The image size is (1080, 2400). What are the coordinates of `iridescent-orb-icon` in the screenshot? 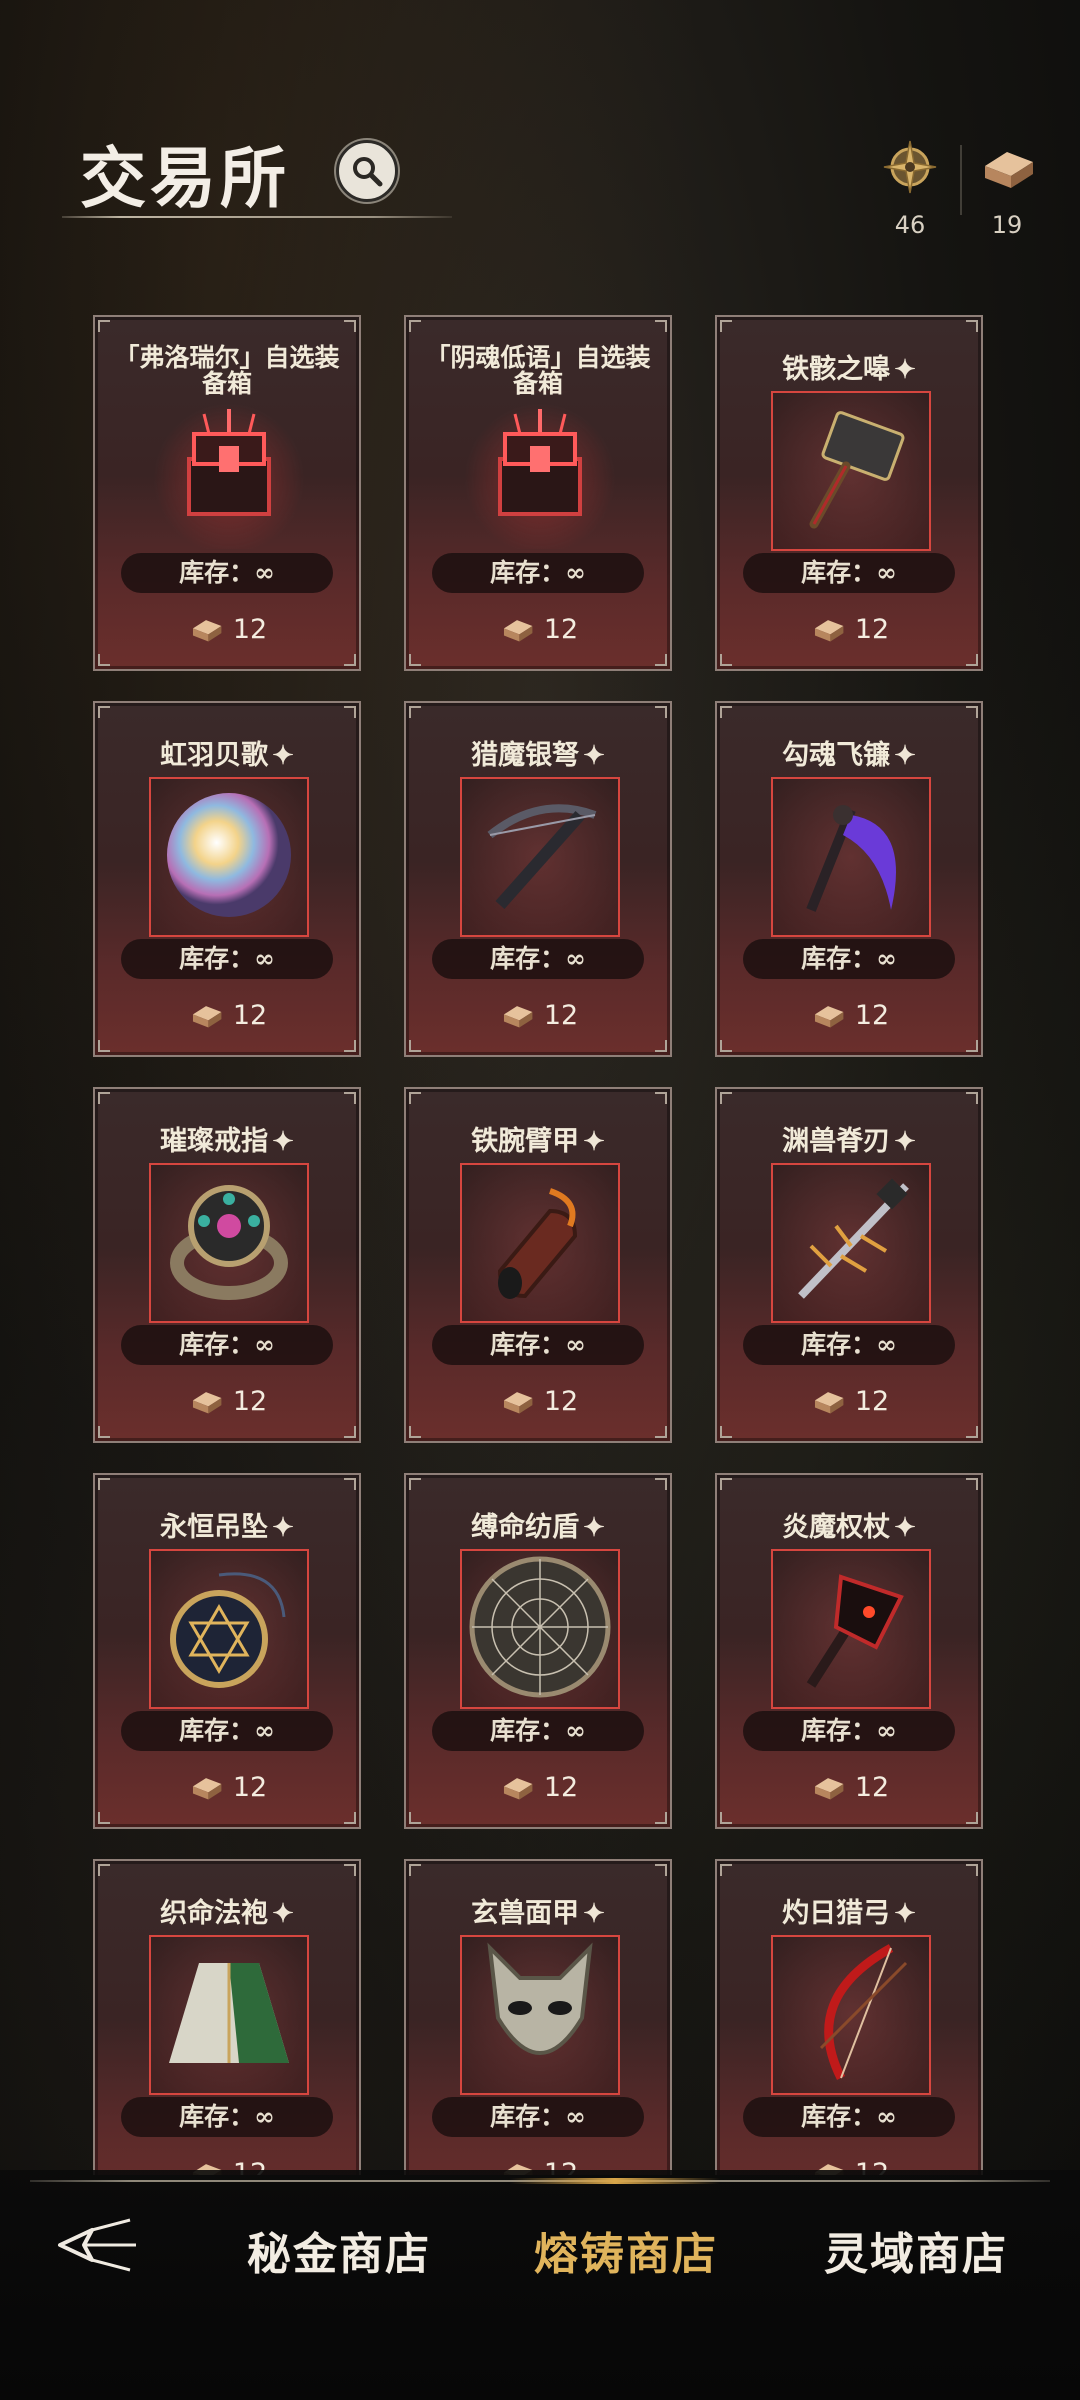 It's located at (229, 857).